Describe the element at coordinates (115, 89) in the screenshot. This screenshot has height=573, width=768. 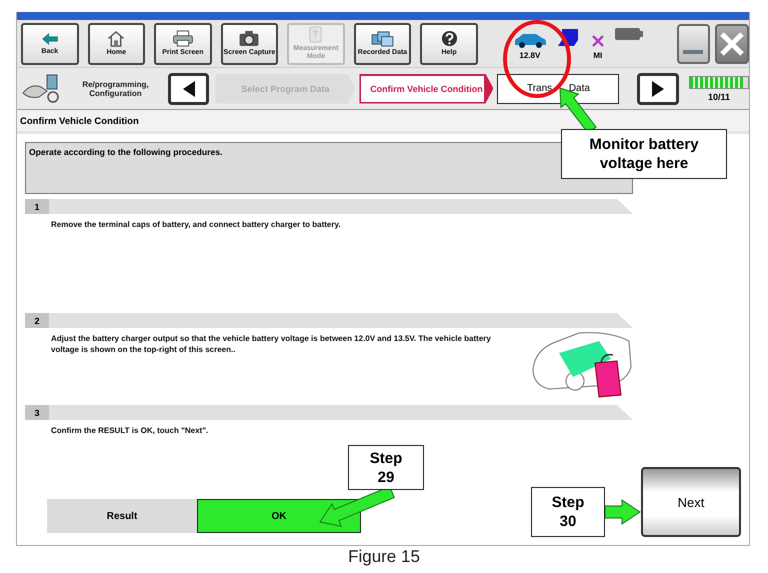
I see `mode-label: Re/programming, Configuration` at that location.